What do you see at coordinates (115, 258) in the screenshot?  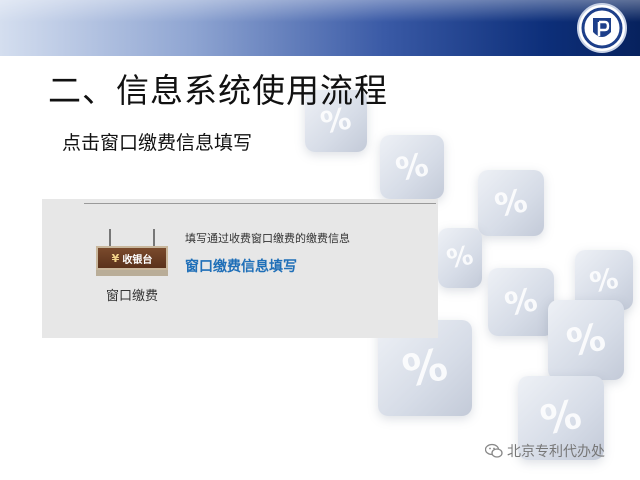 I see `yen-icon: ¥` at bounding box center [115, 258].